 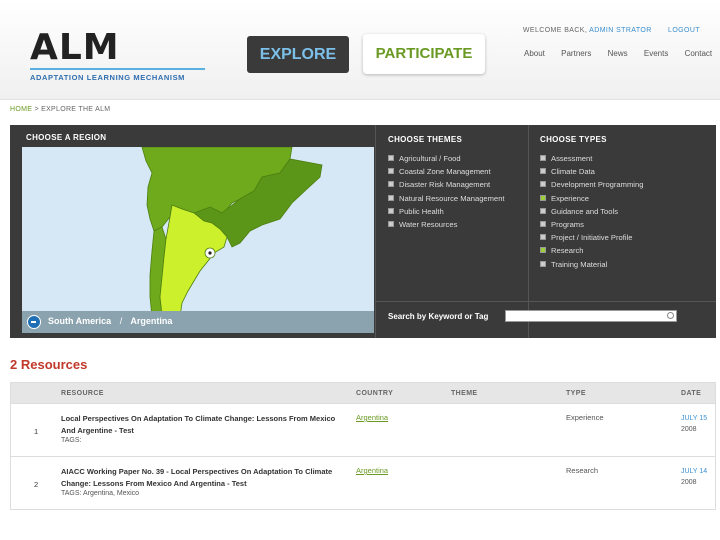 What do you see at coordinates (117, 69) in the screenshot?
I see `logo-underline` at bounding box center [117, 69].